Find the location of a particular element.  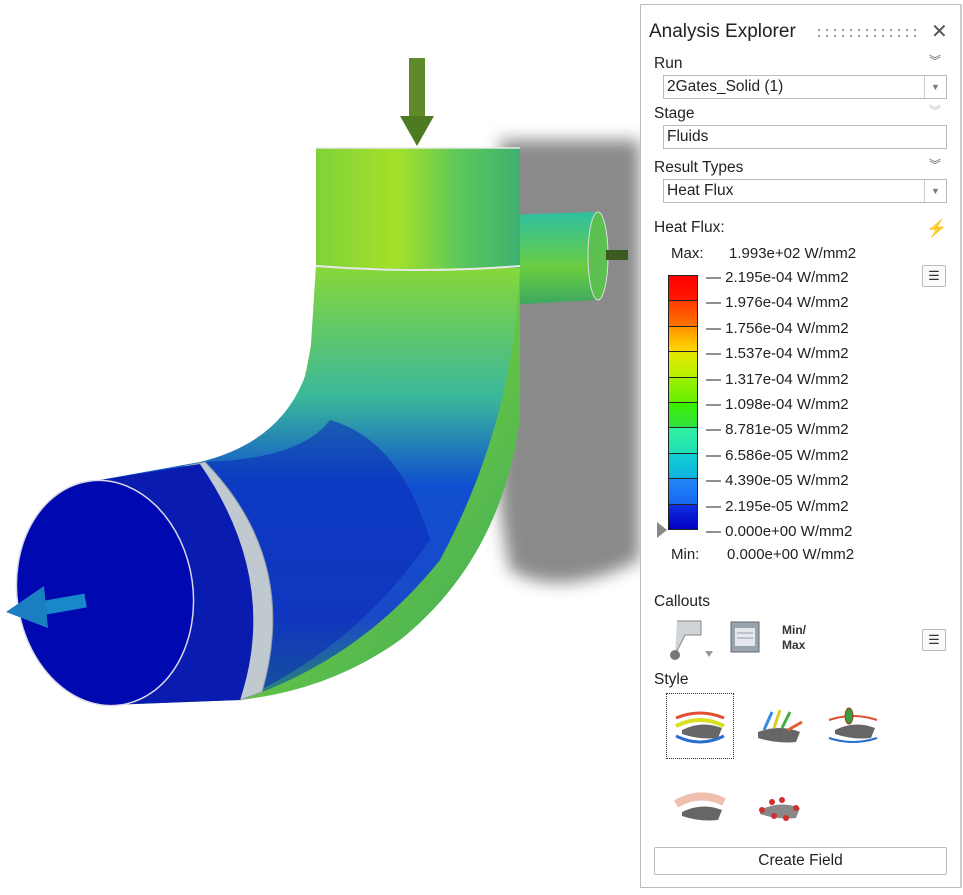

legend-menu-button: ☰ is located at coordinates (934, 276).